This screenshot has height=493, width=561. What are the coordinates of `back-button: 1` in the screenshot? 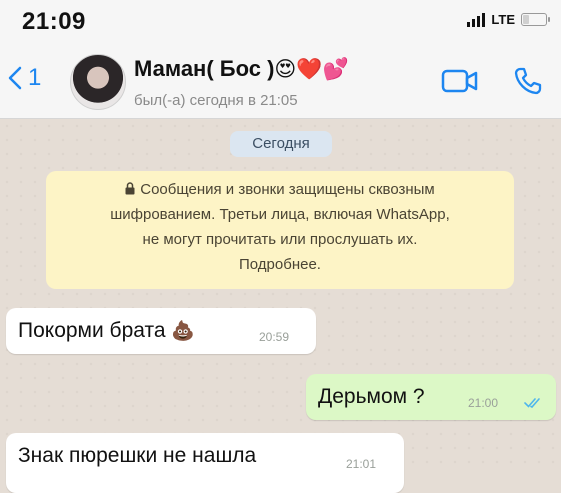 It's located at (24, 78).